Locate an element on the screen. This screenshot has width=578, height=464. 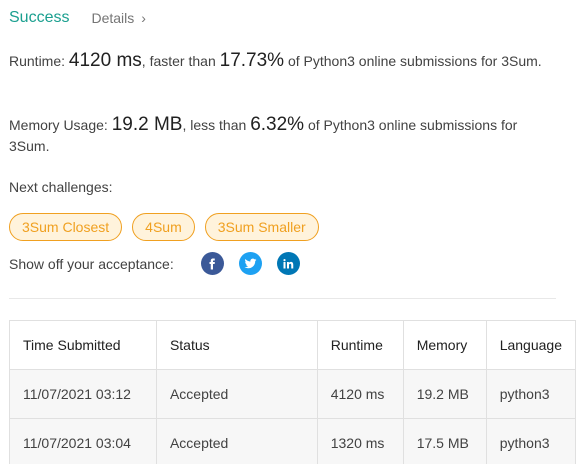
share-row: Show off your acceptance: is located at coordinates (162, 263).